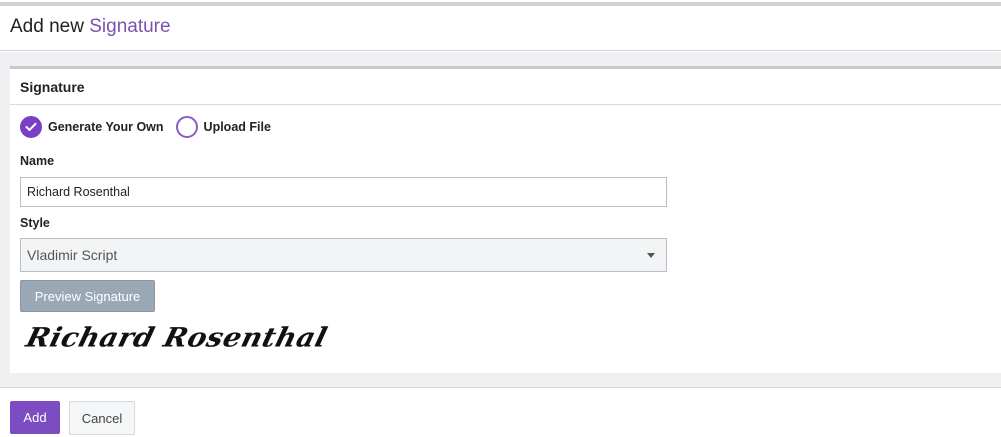 The image size is (1001, 437). Describe the element at coordinates (176, 338) in the screenshot. I see `signature-preview: Richard Rosenthal` at that location.